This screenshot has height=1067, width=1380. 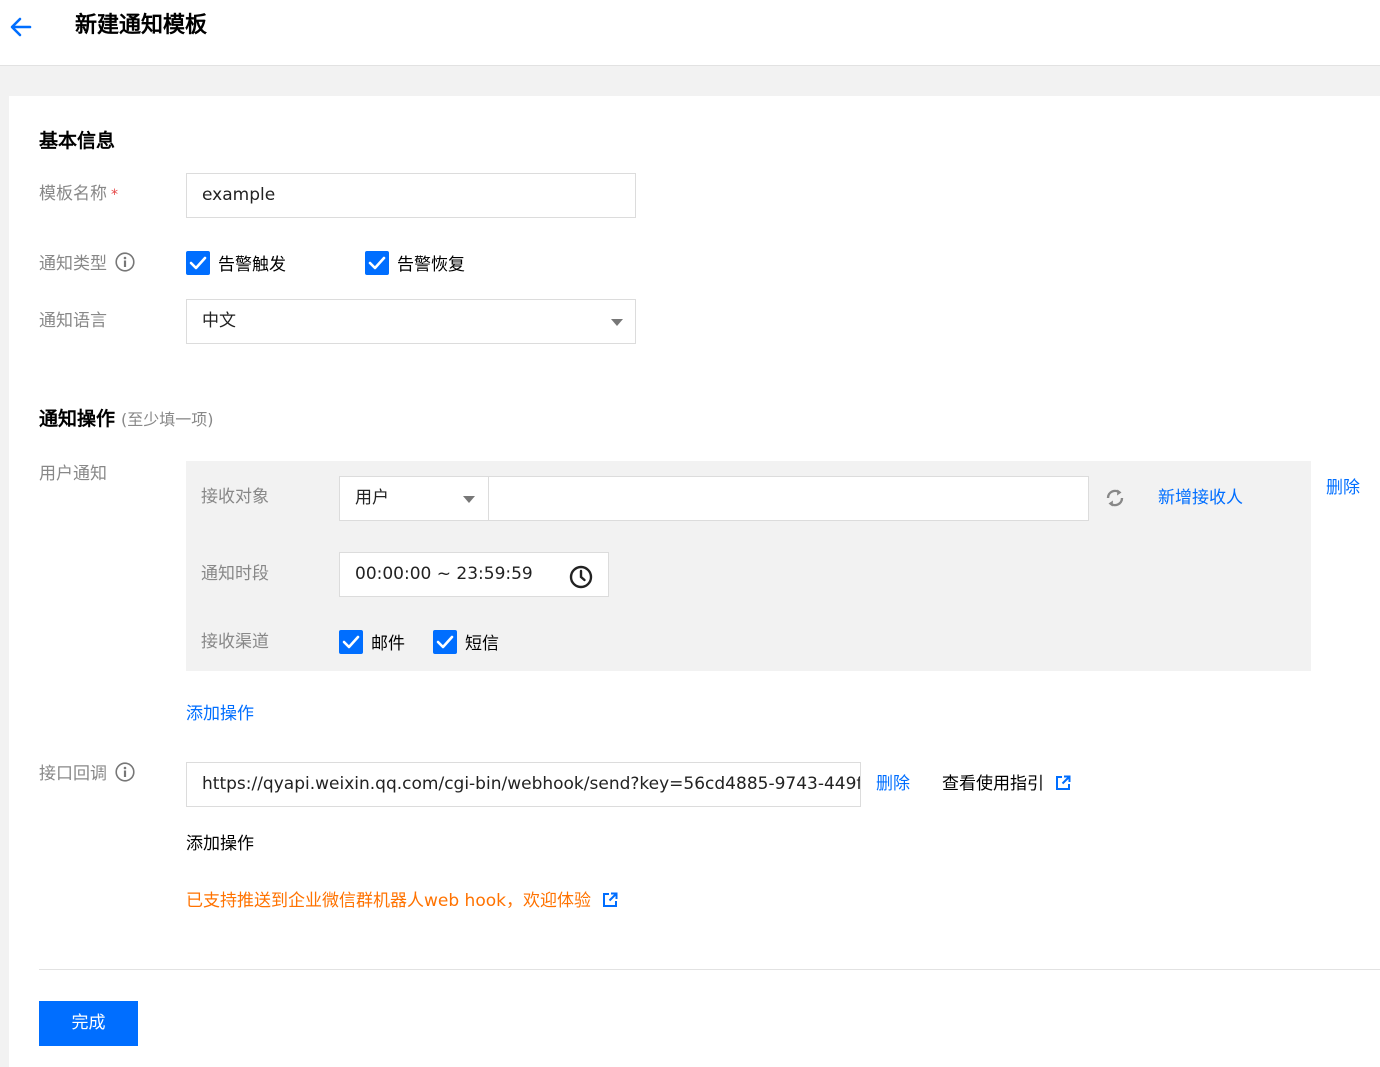 What do you see at coordinates (235, 642) in the screenshot?
I see `channel-label: 接收渠道` at bounding box center [235, 642].